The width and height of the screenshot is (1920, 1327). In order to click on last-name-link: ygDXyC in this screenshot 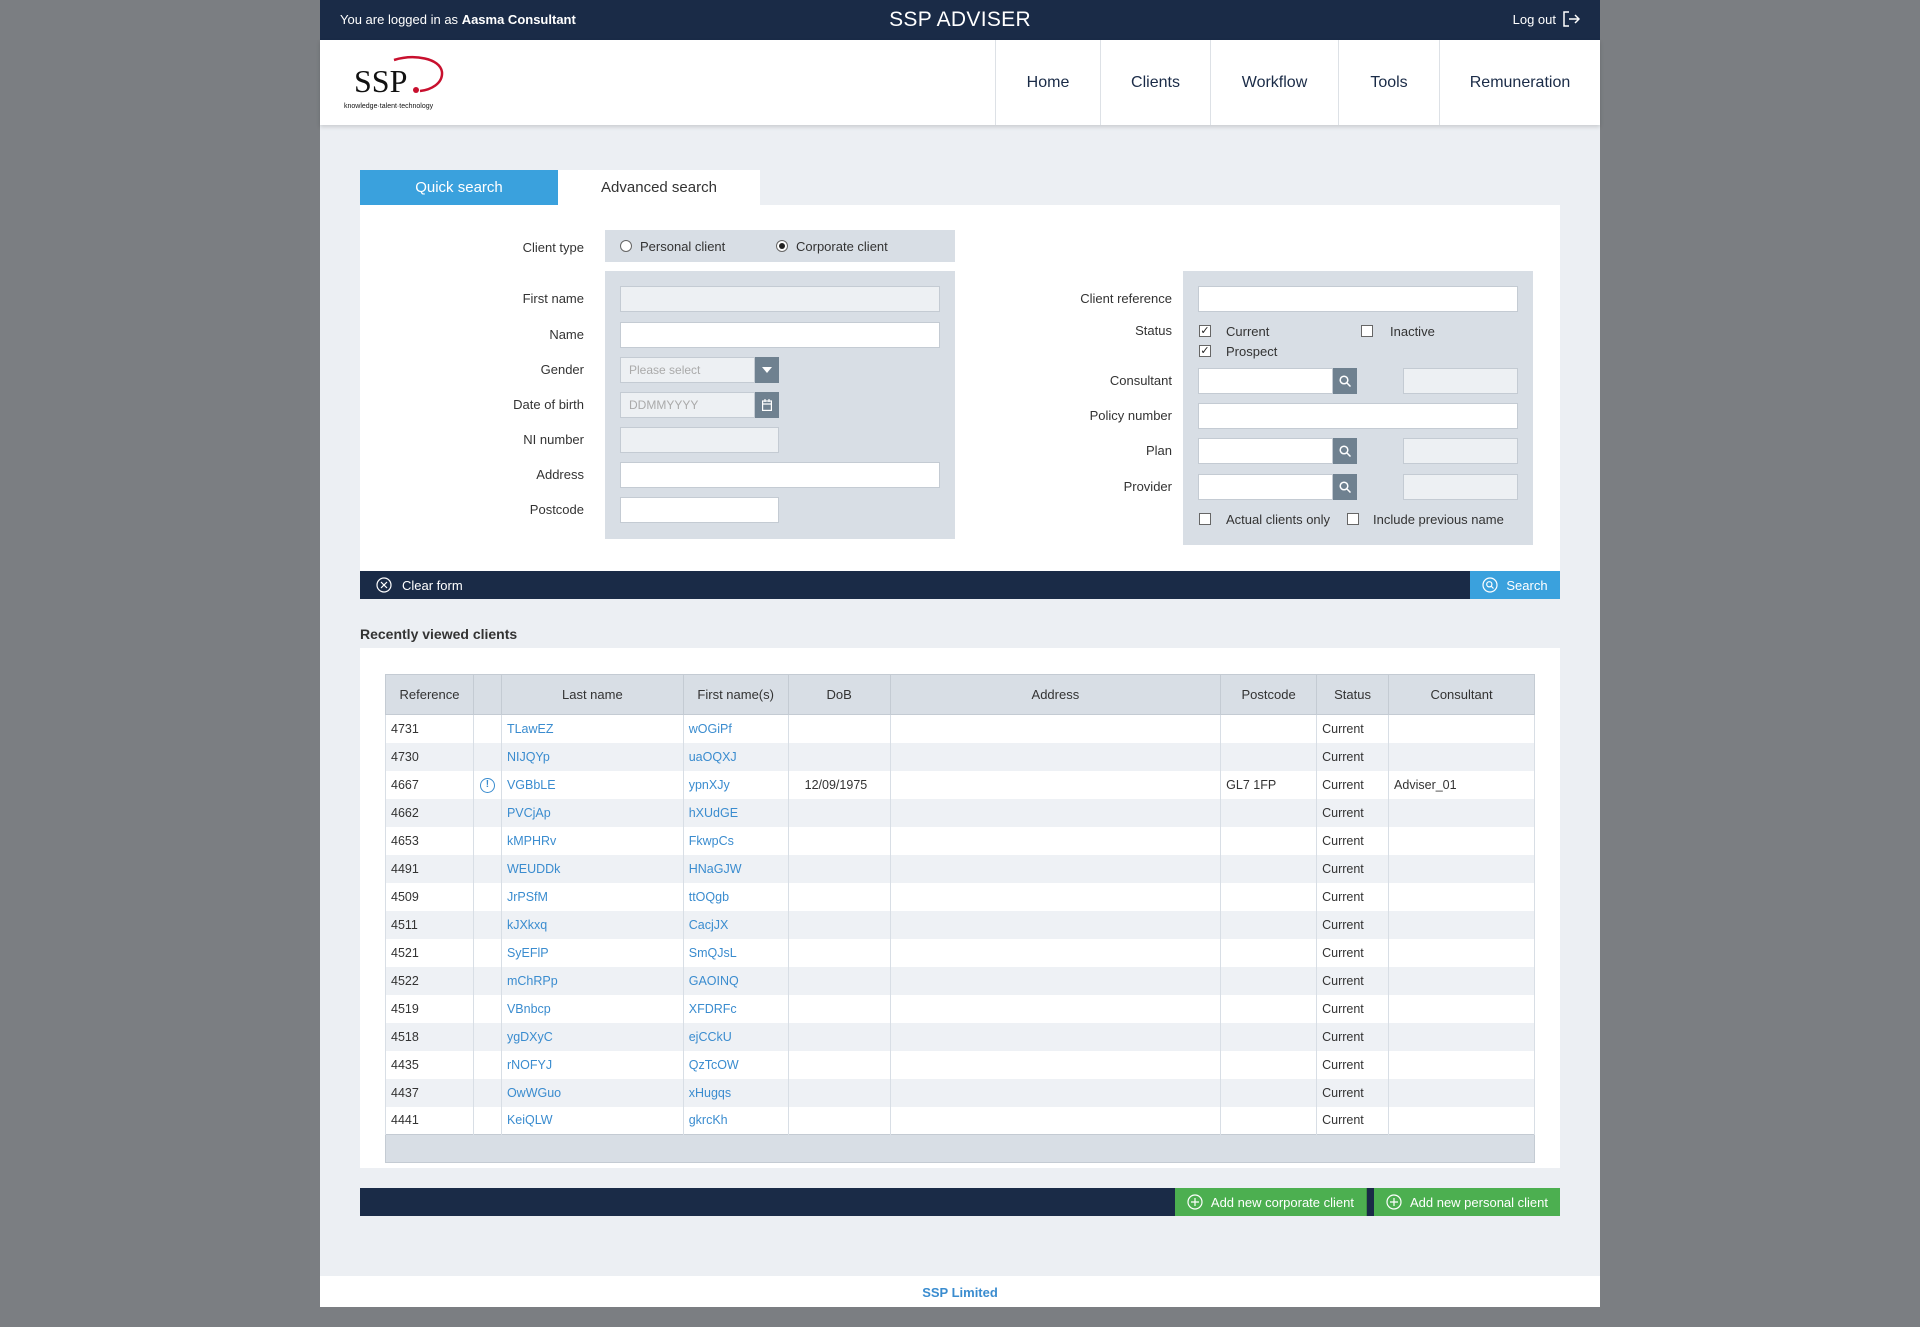, I will do `click(530, 1037)`.